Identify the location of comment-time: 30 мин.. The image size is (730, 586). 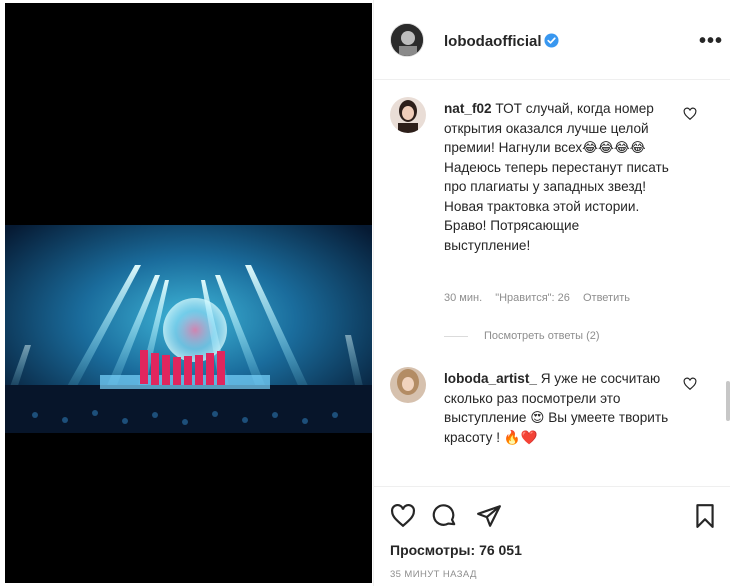
(463, 298).